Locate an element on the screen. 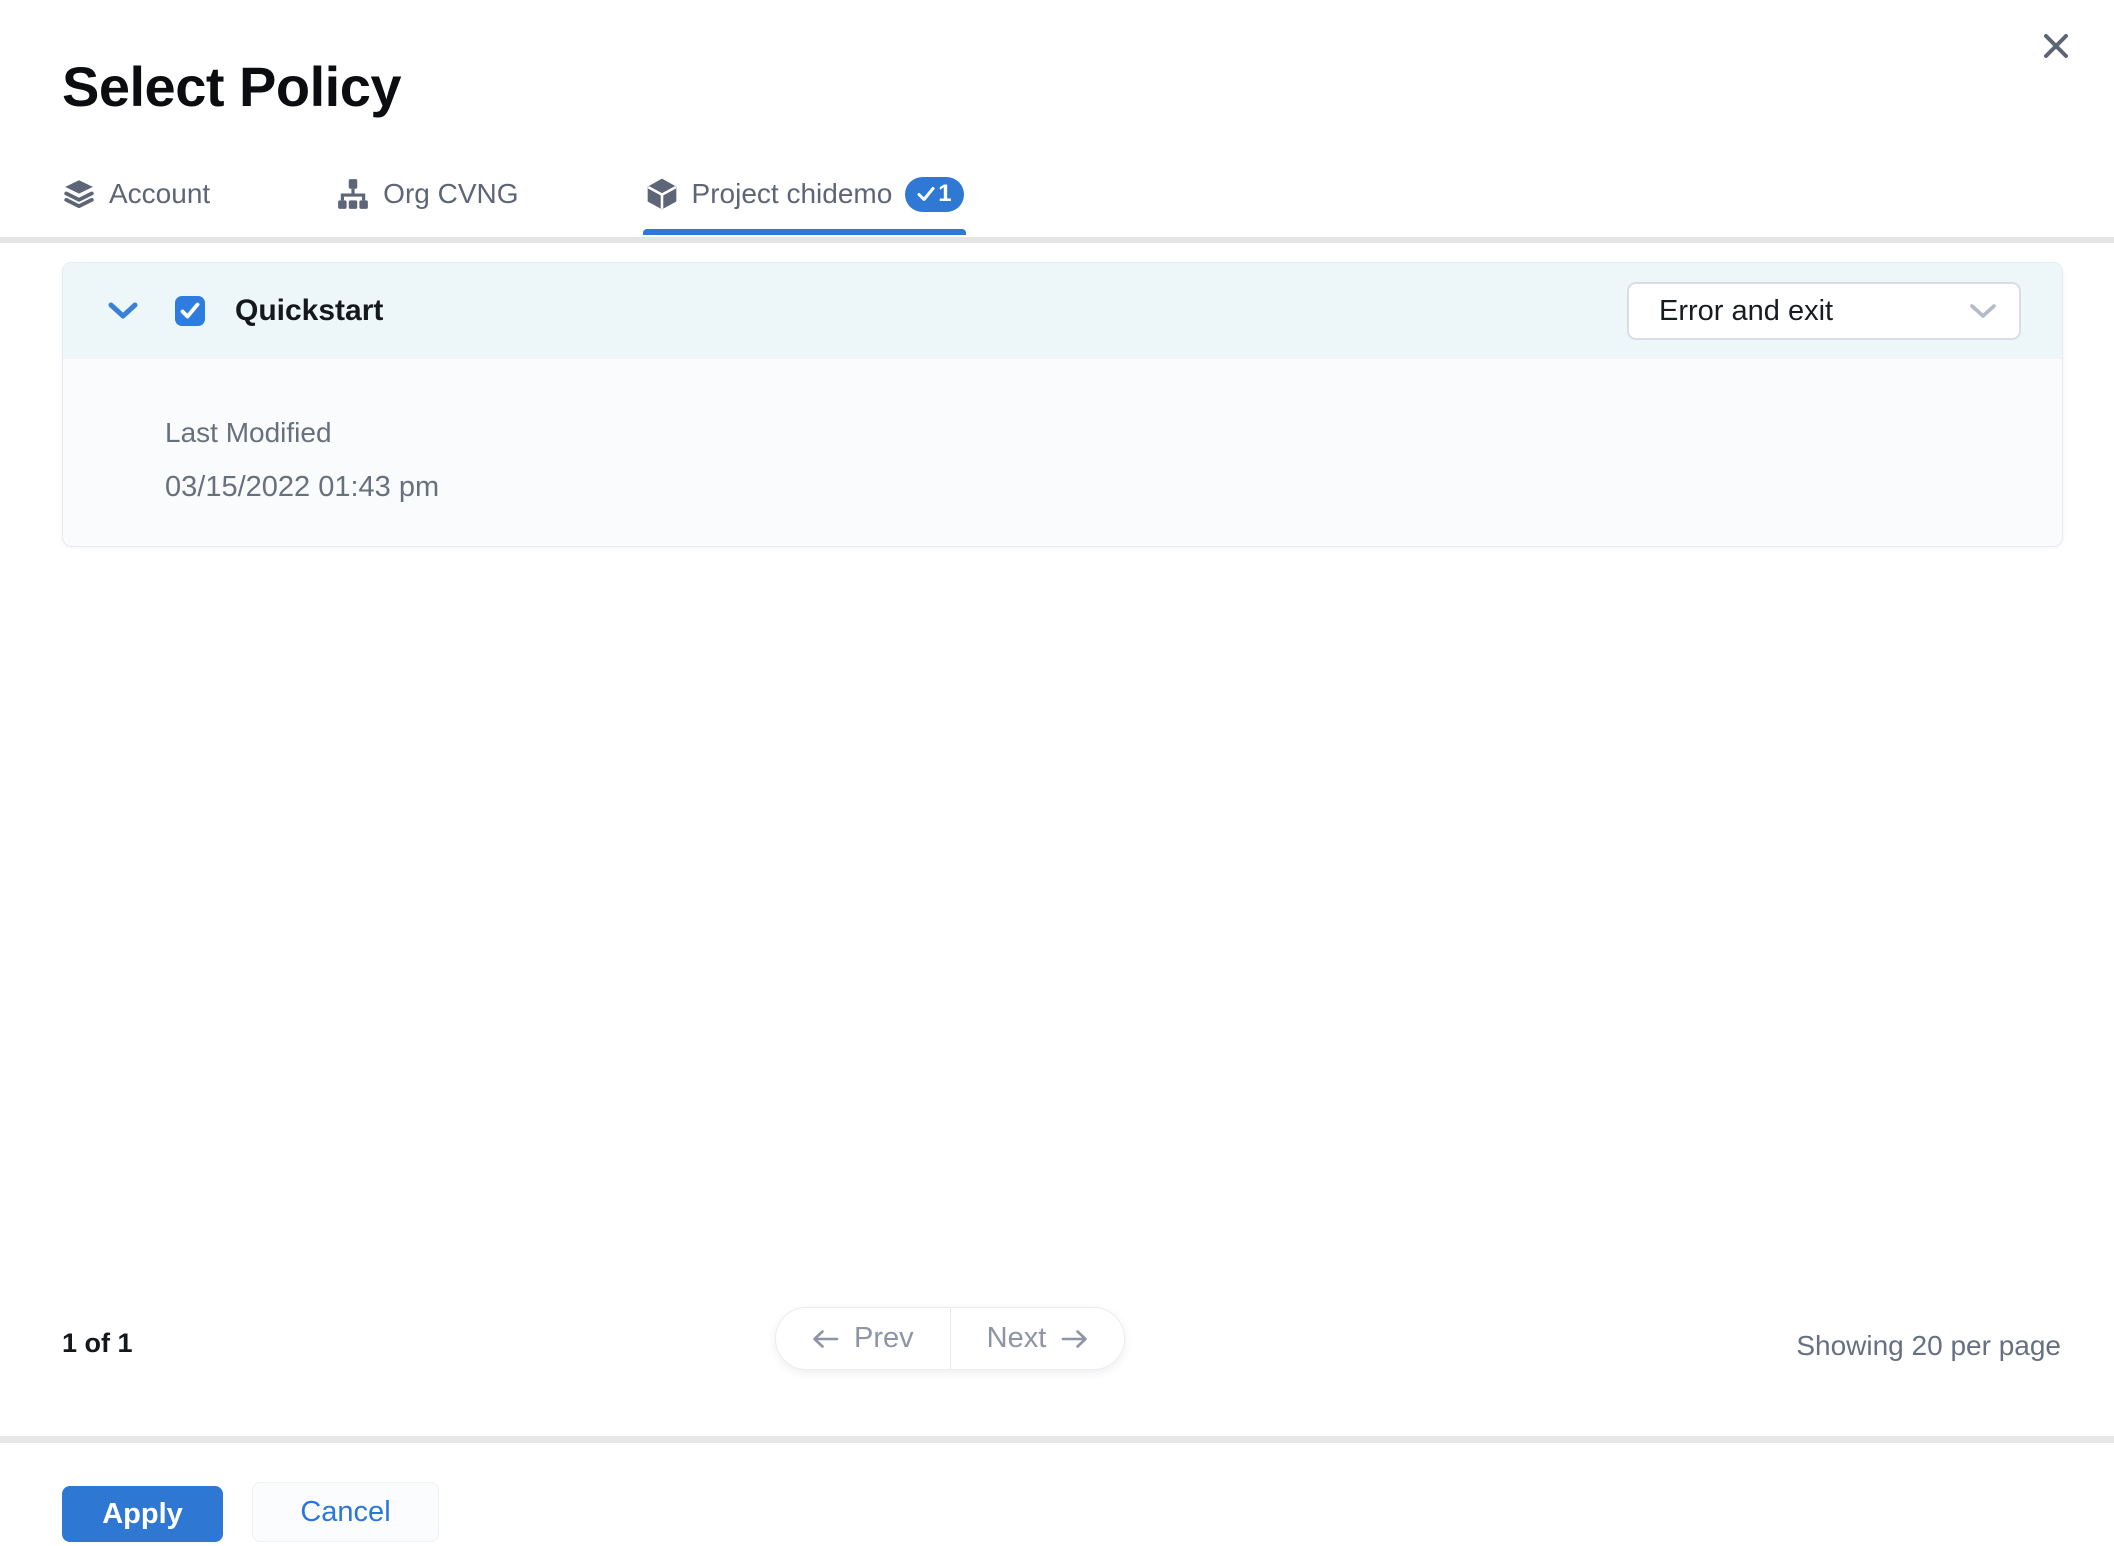 The width and height of the screenshot is (2114, 1546). tab-project-chidemo: Project chidemo 1 is located at coordinates (804, 205).